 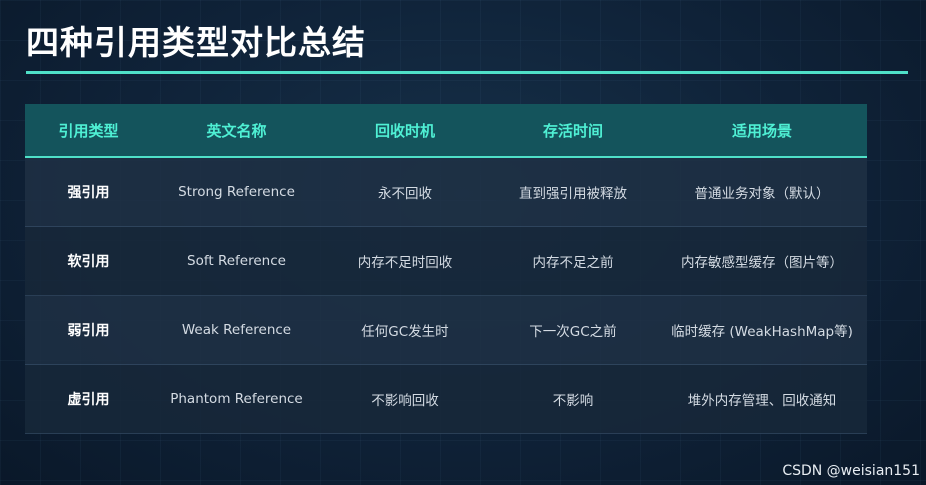 What do you see at coordinates (573, 332) in the screenshot?
I see `cell-lifetime: 下一次GC之前` at bounding box center [573, 332].